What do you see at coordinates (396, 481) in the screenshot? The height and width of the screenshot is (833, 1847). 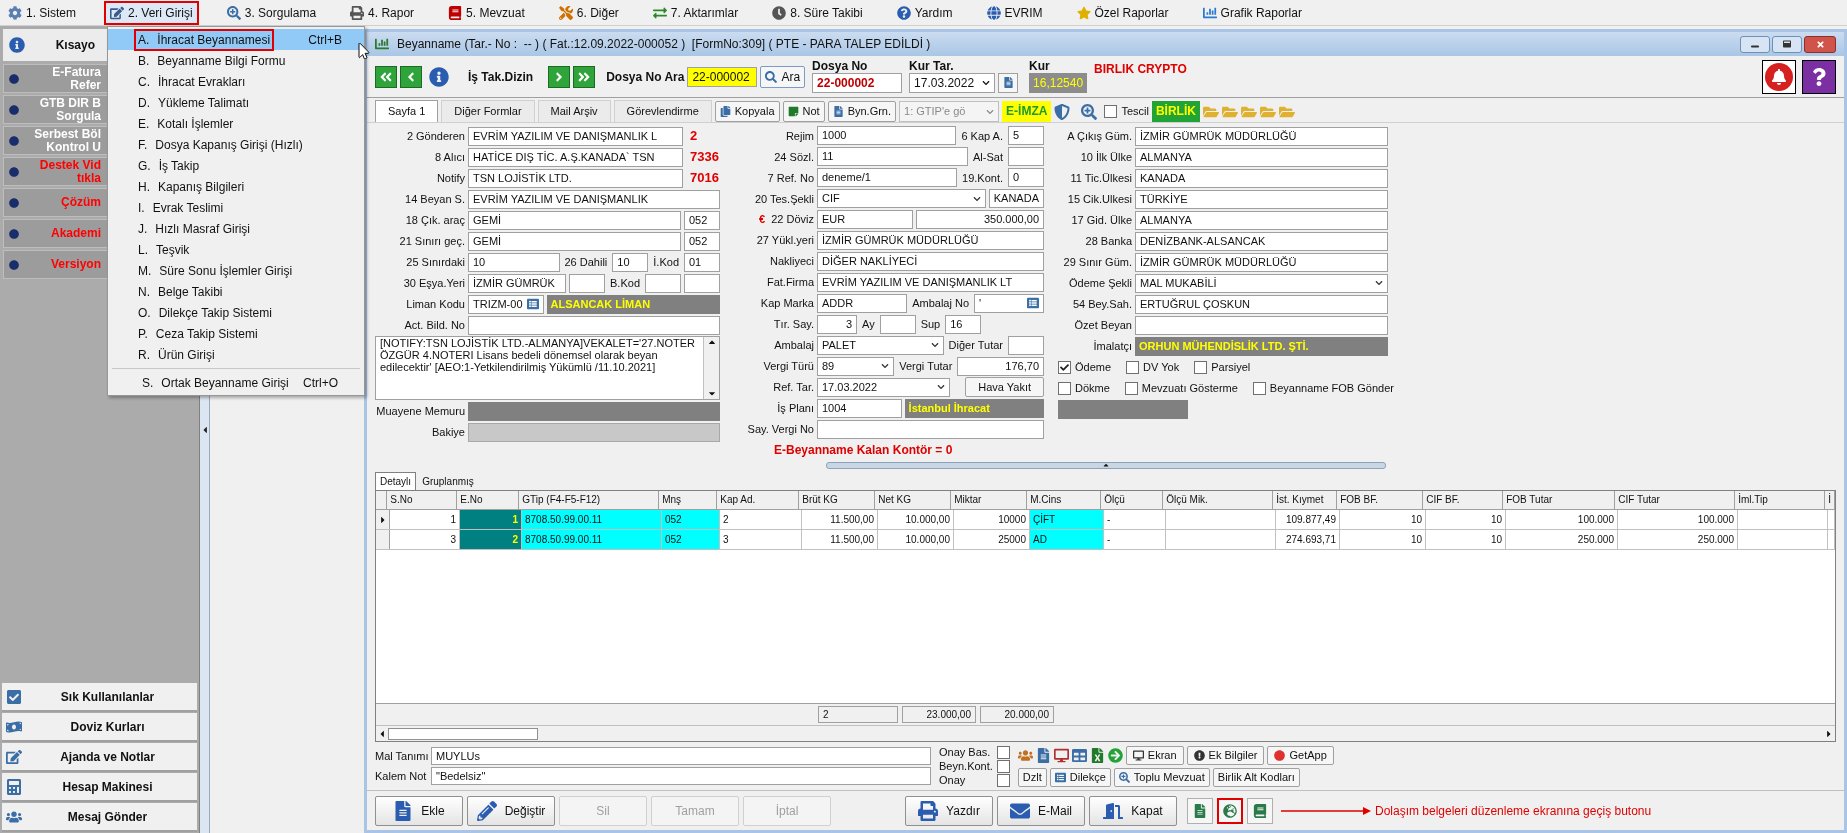 I see `tab: Detaylı` at bounding box center [396, 481].